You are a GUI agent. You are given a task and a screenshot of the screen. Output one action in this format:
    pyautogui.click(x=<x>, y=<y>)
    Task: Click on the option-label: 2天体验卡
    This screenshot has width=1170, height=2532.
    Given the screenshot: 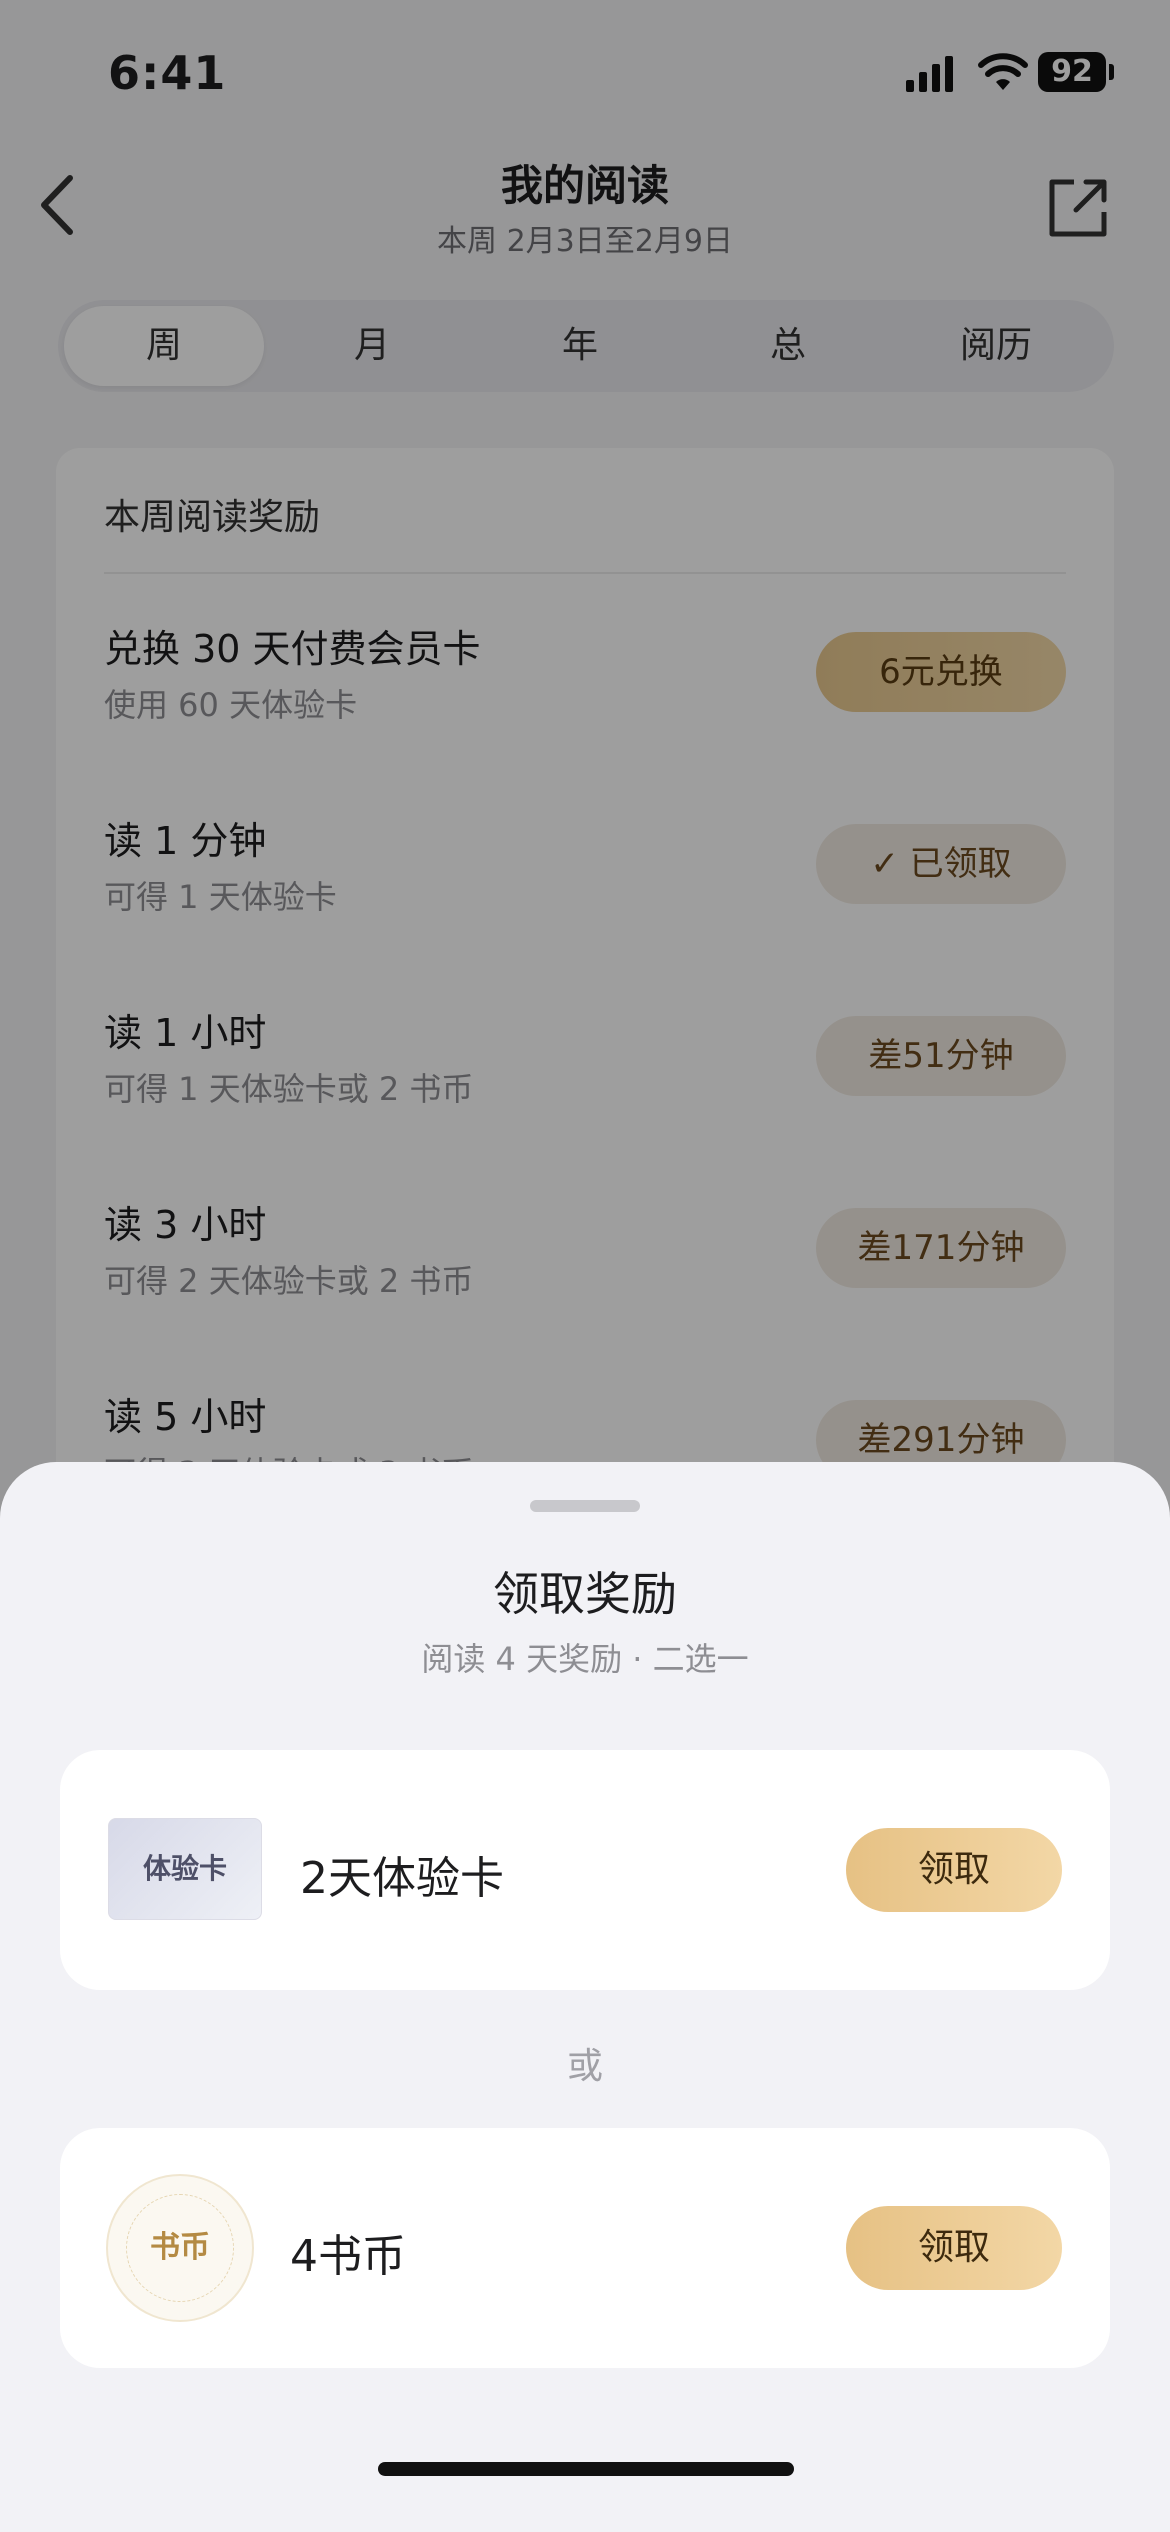 What is the action you would take?
    pyautogui.click(x=402, y=1878)
    